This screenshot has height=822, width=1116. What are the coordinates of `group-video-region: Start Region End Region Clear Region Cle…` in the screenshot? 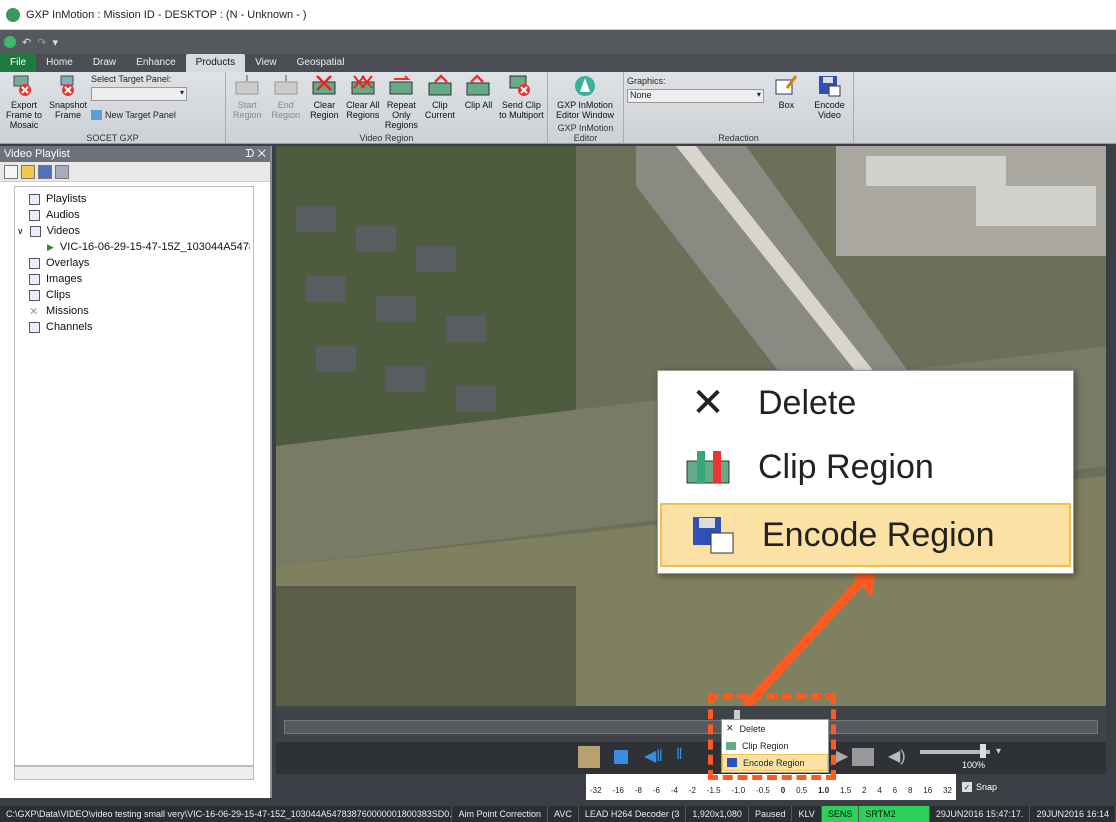 It's located at (387, 108).